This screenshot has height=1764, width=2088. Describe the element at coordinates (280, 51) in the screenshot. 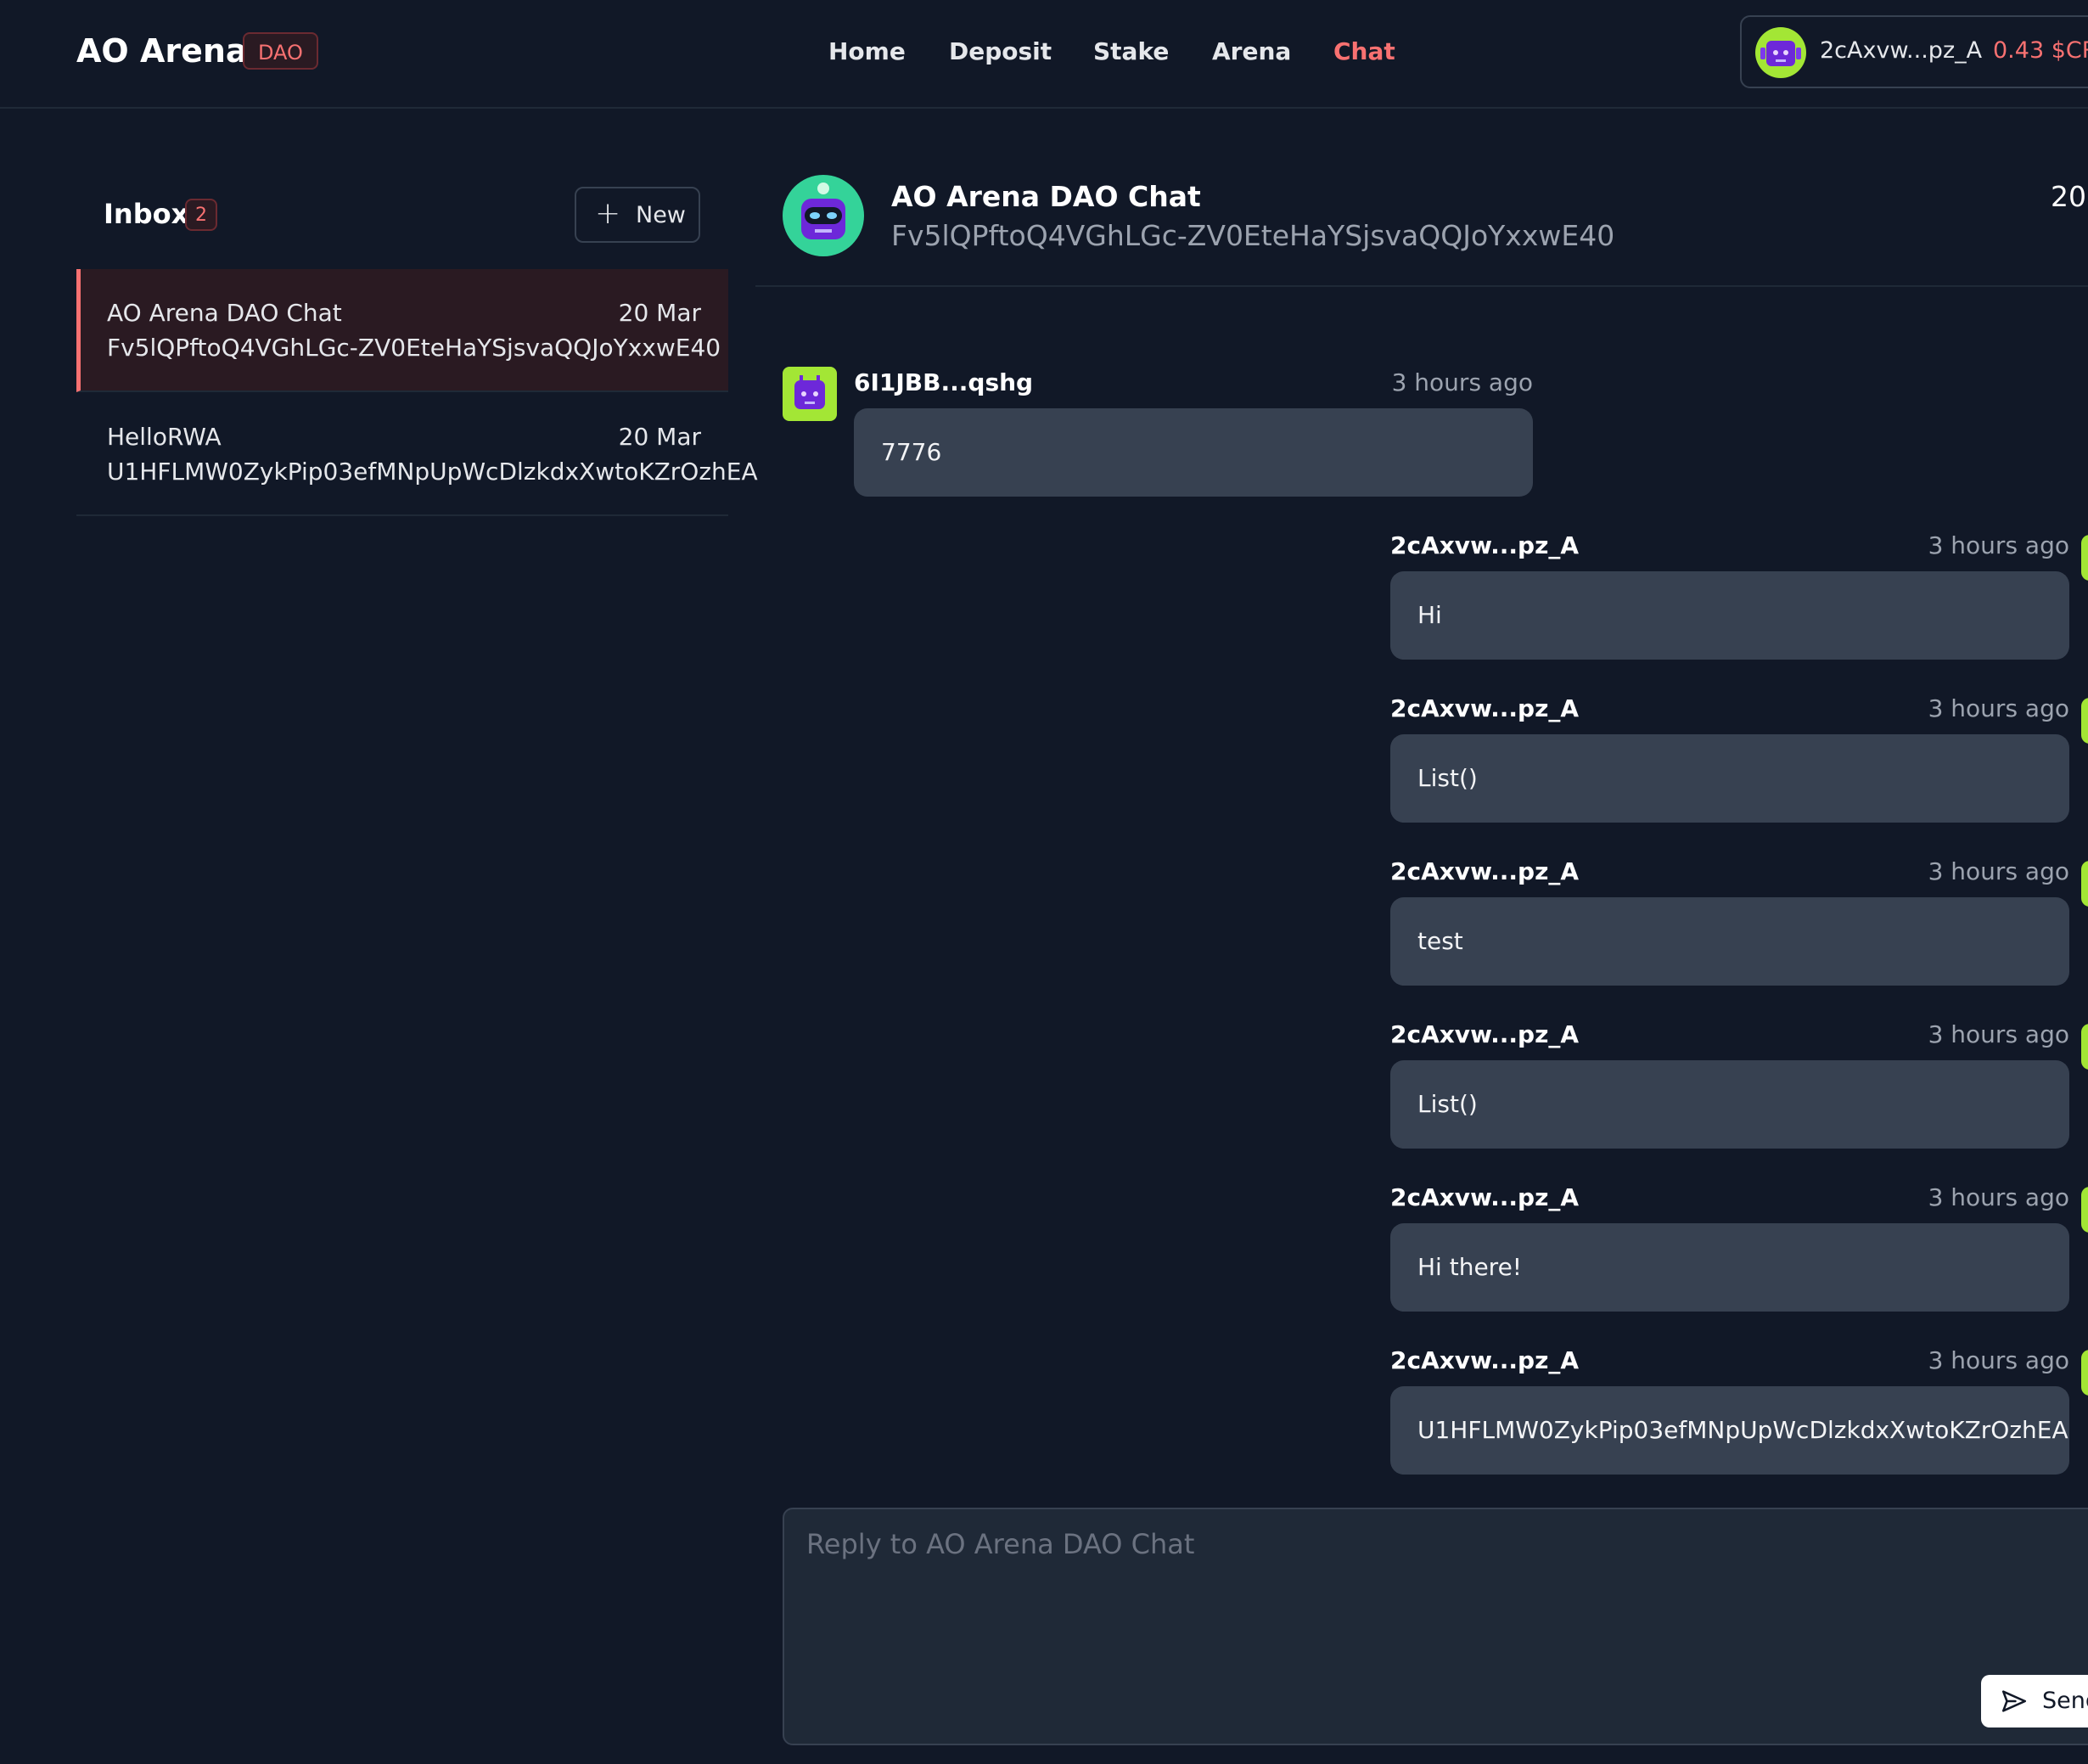

I see `dao-badge: DAO` at that location.